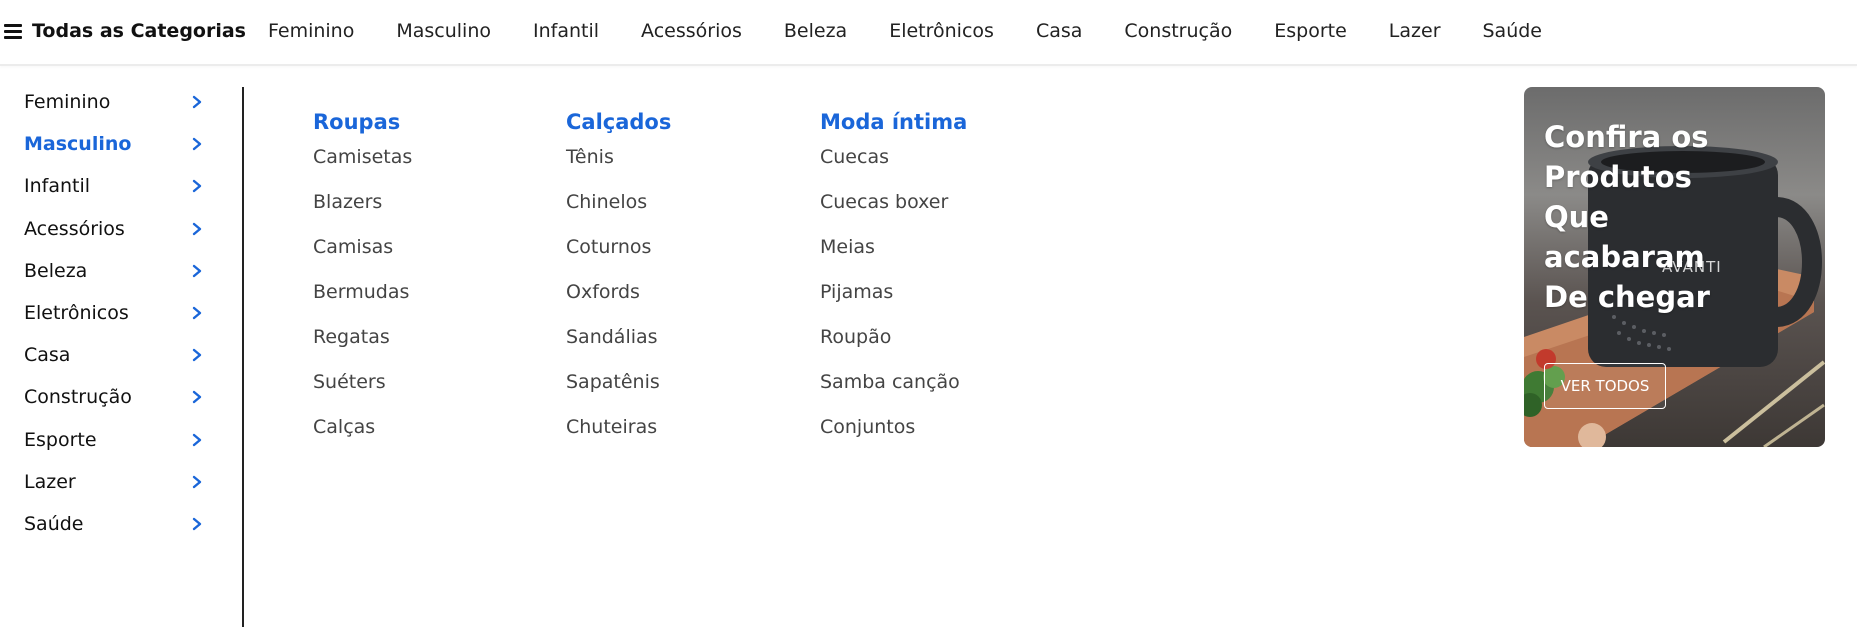 Image resolution: width=1857 pixels, height=627 pixels. I want to click on subcategory-link: Bermudas, so click(362, 303).